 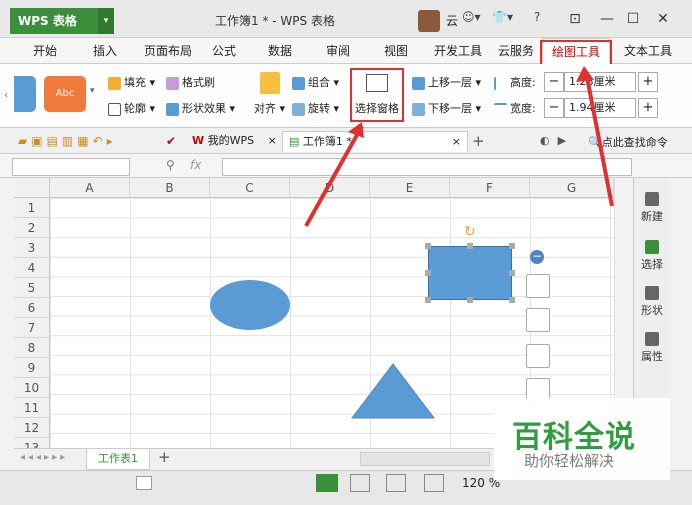 What do you see at coordinates (118, 459) in the screenshot?
I see `sheet-tab: 工作表1` at bounding box center [118, 459].